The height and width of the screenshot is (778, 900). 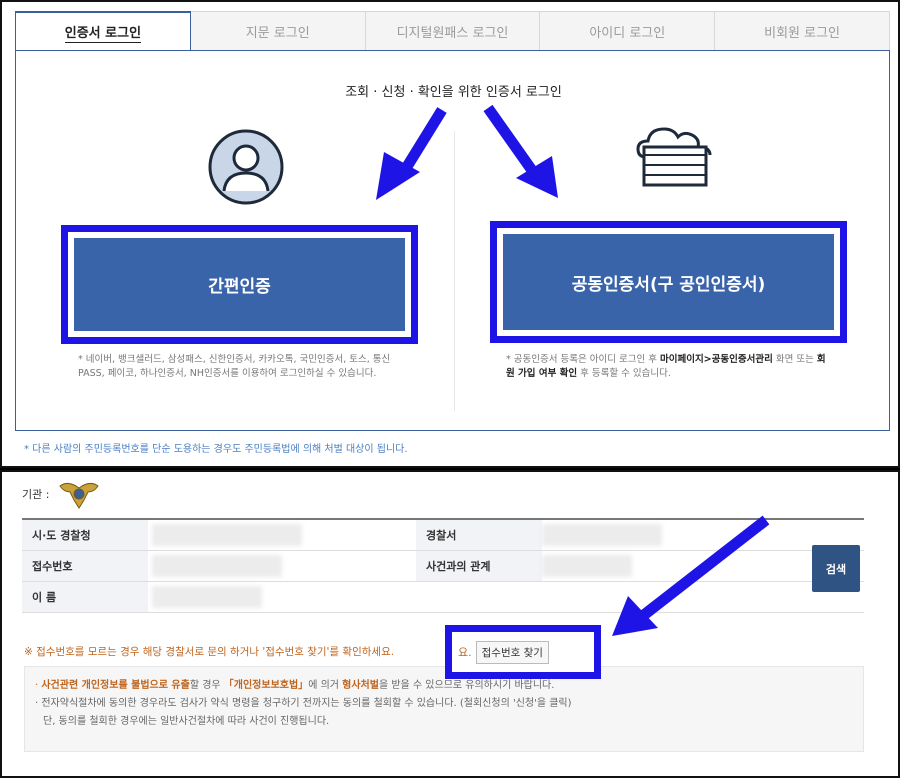 I want to click on arrow-to-find-receipt, so click(x=691, y=575).